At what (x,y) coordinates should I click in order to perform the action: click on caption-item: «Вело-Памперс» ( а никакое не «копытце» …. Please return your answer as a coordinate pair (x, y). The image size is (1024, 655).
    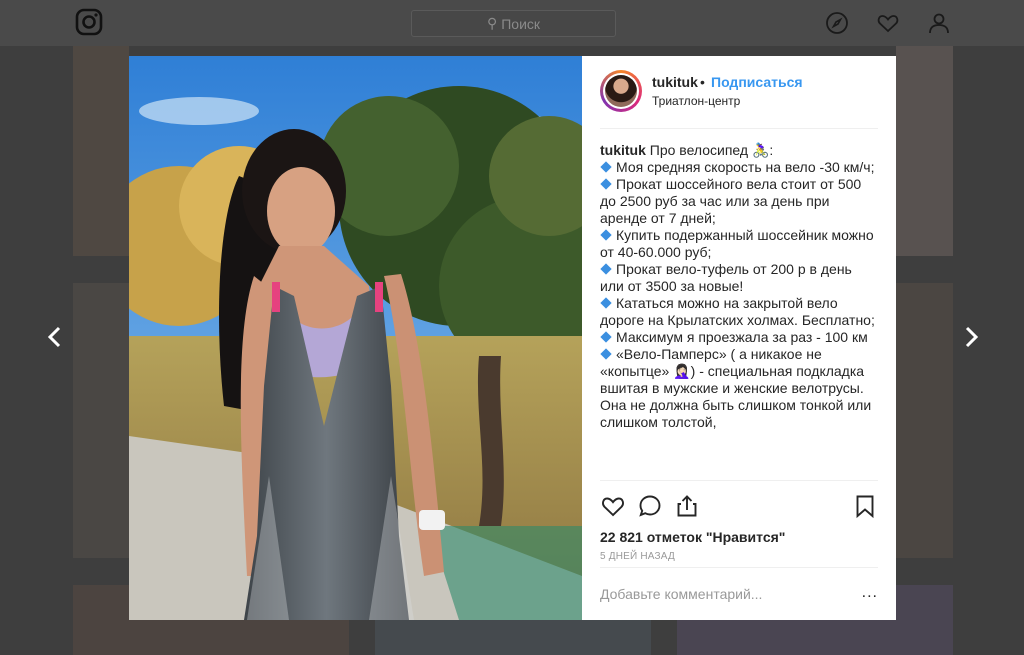
    Looking at the image, I should click on (736, 388).